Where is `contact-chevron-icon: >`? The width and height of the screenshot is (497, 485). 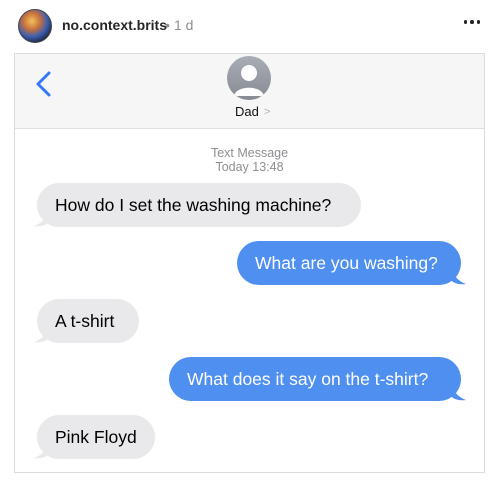
contact-chevron-icon: > is located at coordinates (267, 112).